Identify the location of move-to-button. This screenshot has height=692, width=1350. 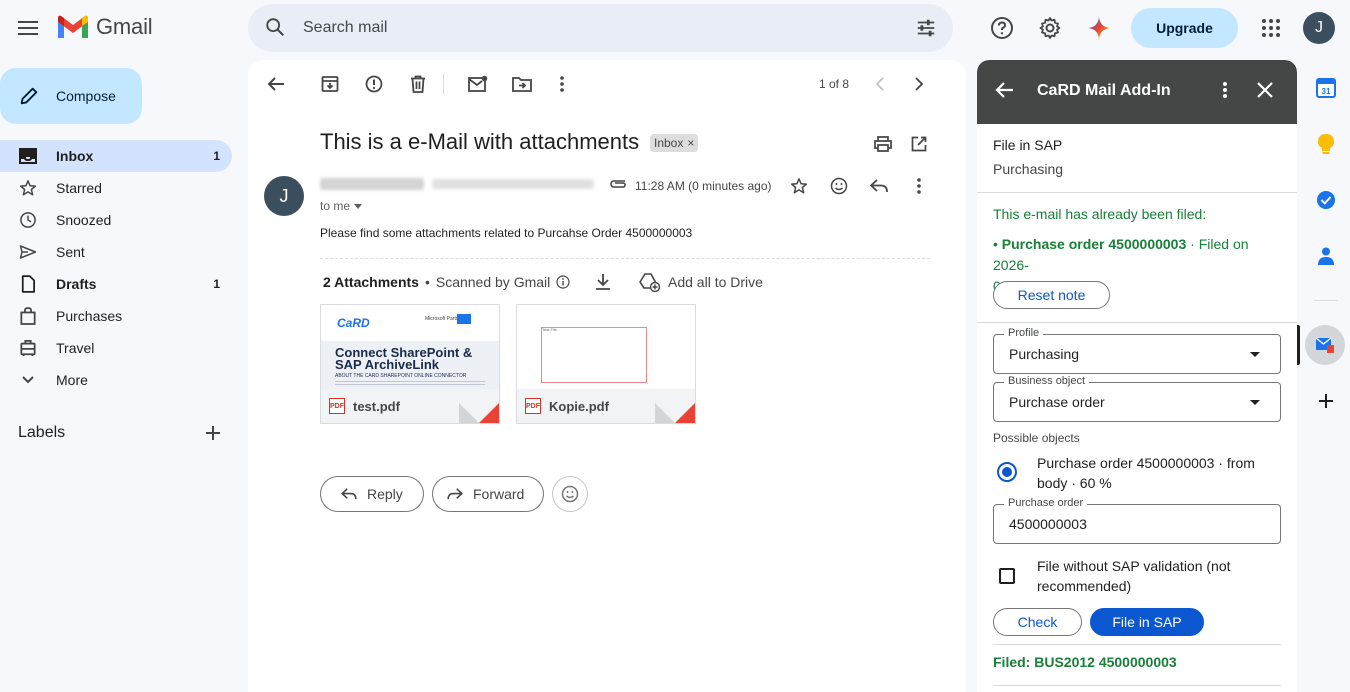
(522, 84).